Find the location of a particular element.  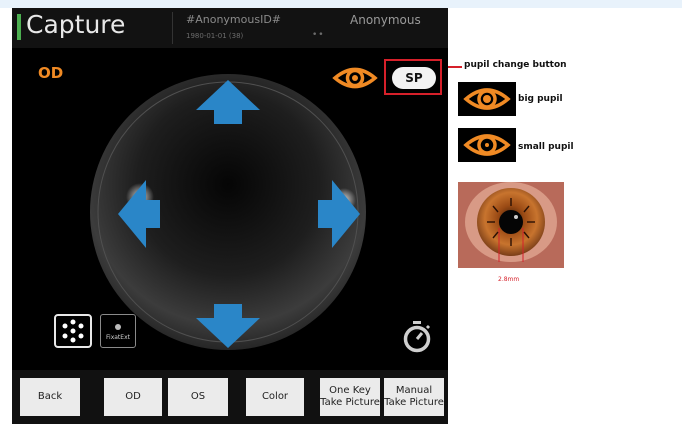

color-button: Color is located at coordinates (275, 397).